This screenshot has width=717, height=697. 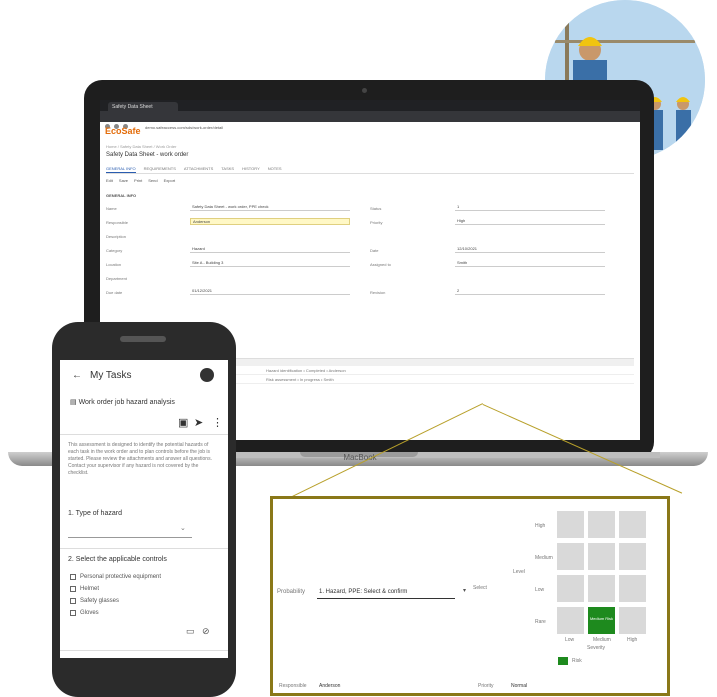 What do you see at coordinates (601, 620) in the screenshot?
I see `selected-risk-cell: Medium Risk` at bounding box center [601, 620].